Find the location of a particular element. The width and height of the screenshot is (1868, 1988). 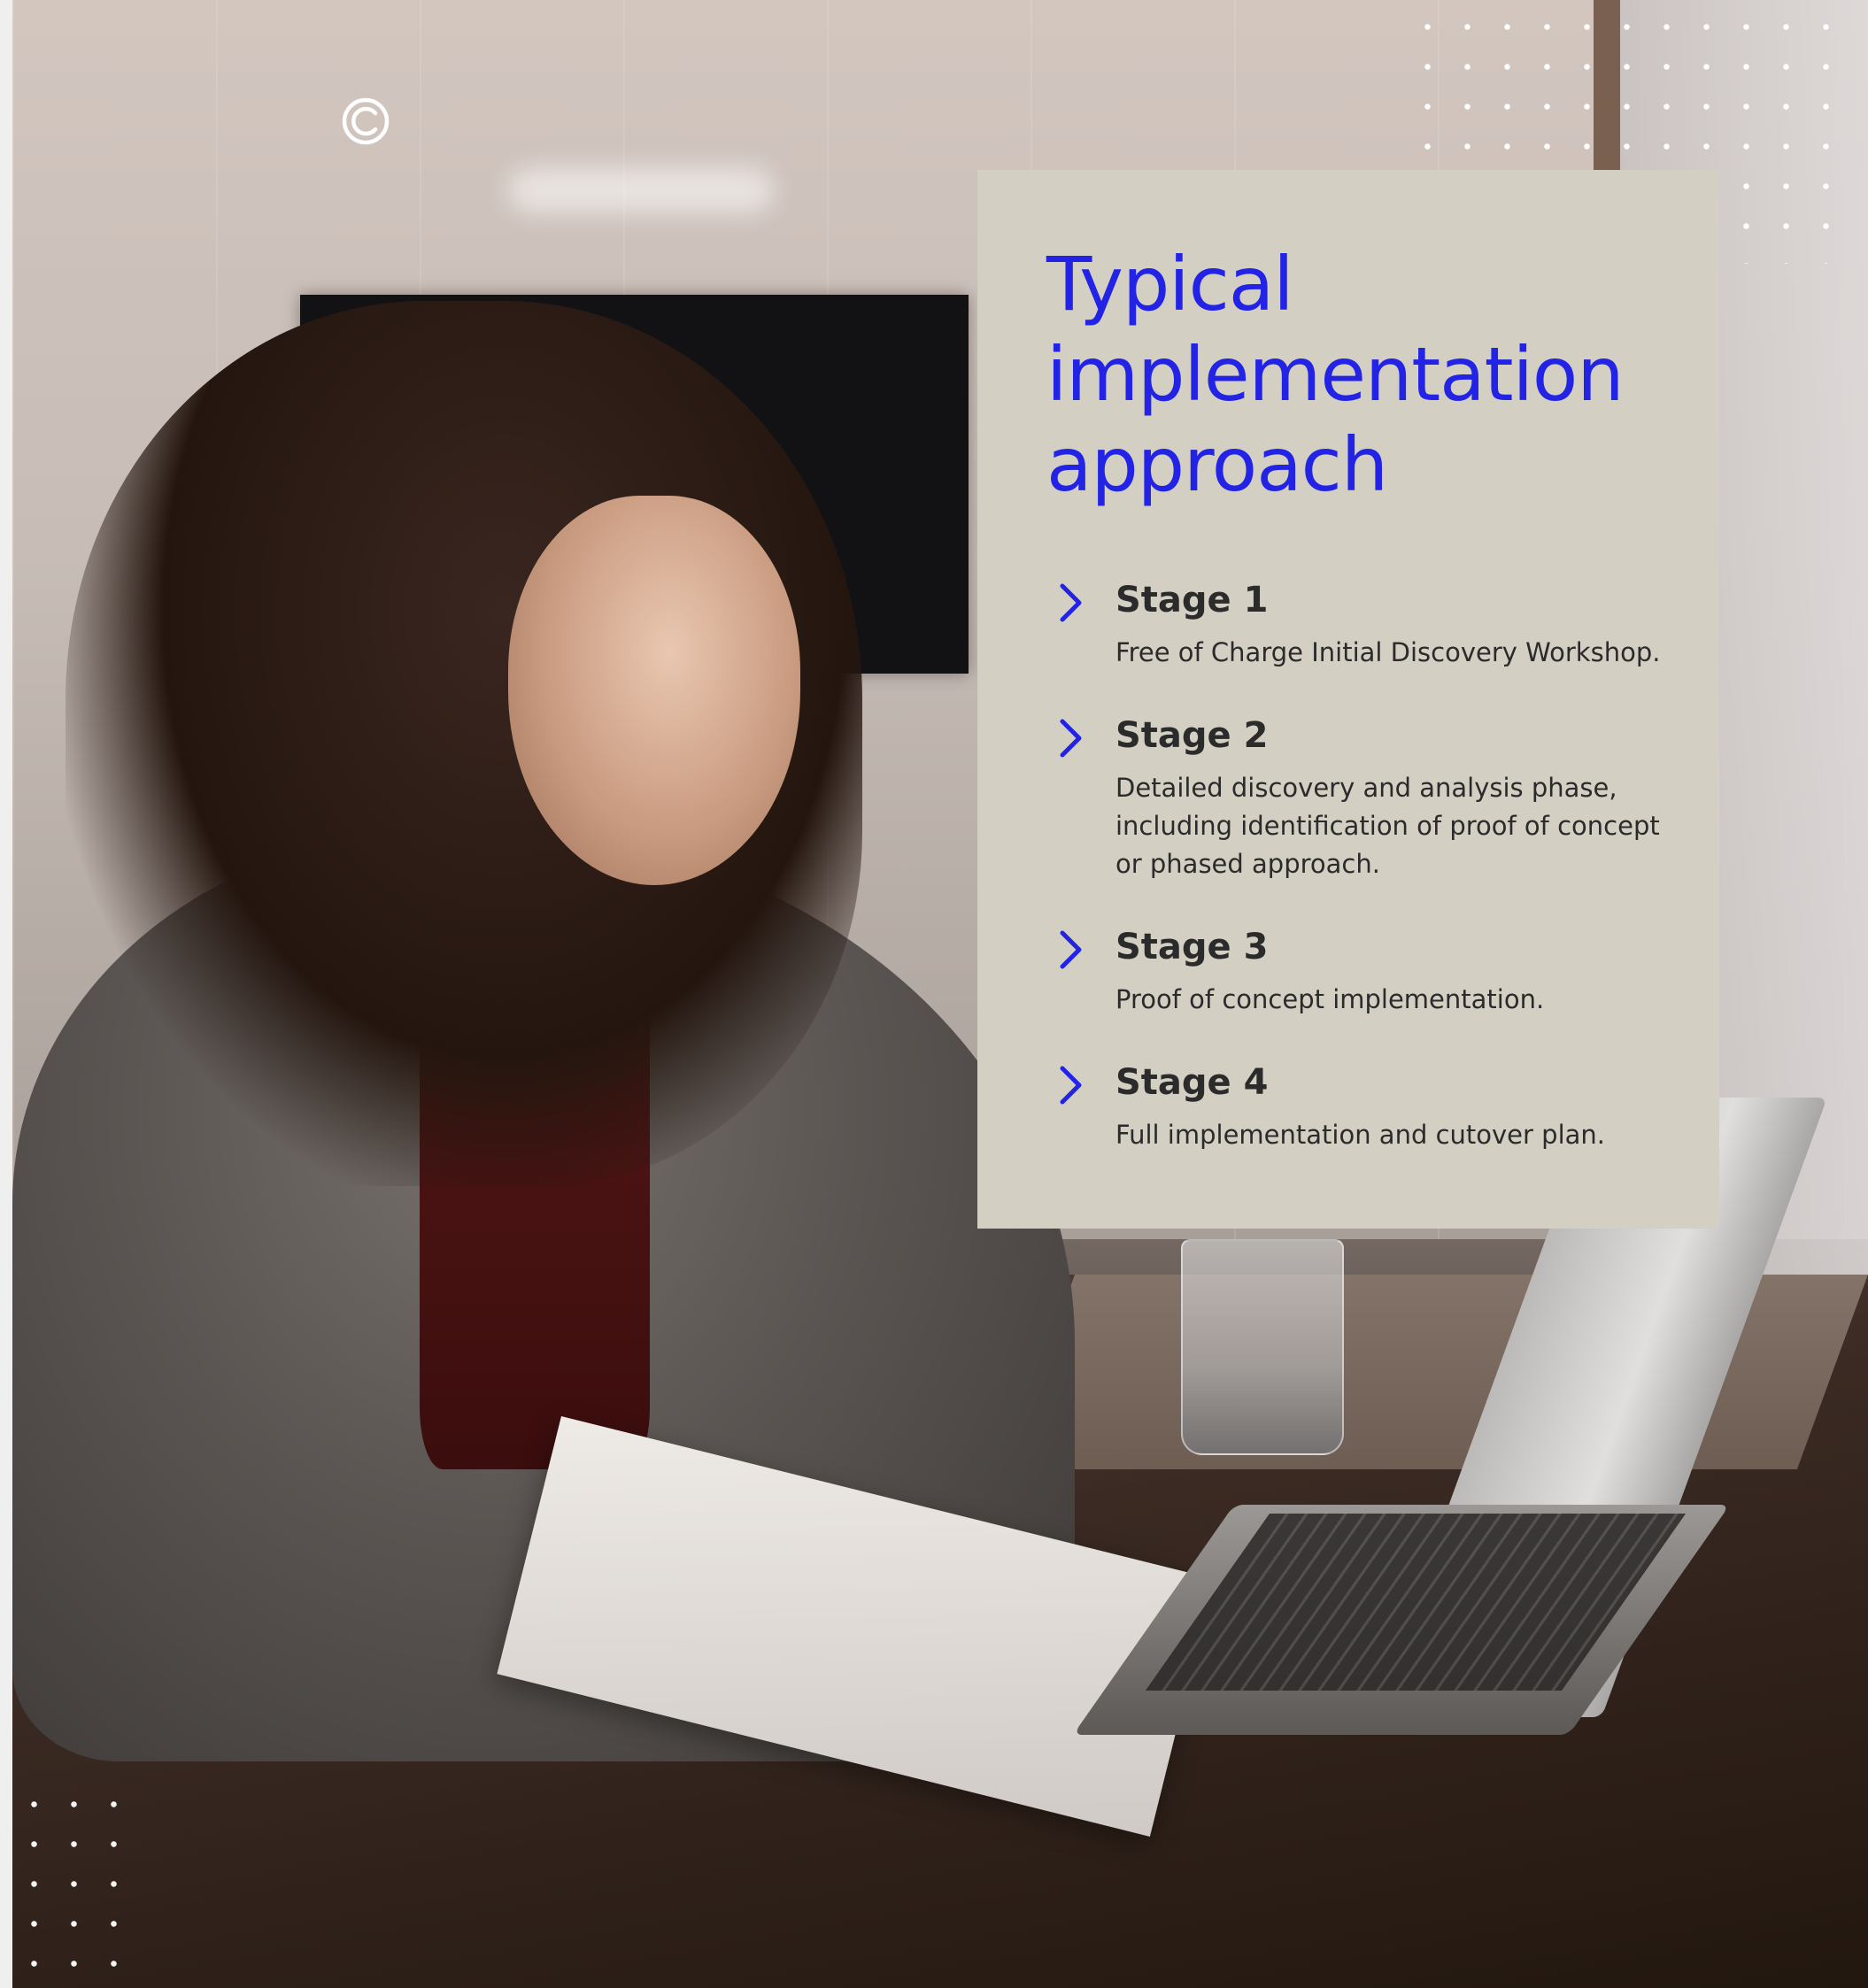

stage-item-3: Stage 3 Proof of concept implementation. is located at coordinates (1356, 972).